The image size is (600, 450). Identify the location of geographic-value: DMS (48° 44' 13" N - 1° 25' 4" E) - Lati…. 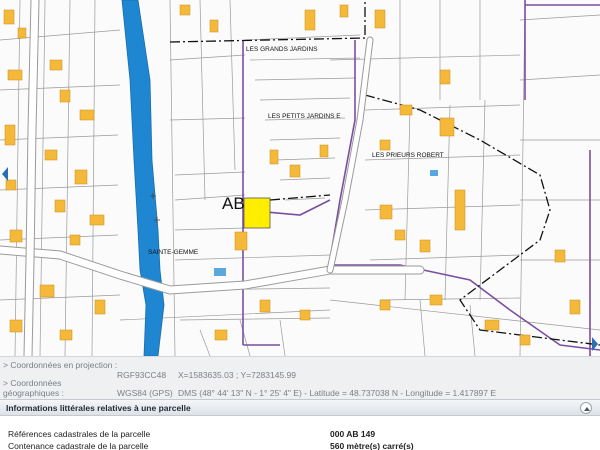
(337, 393).